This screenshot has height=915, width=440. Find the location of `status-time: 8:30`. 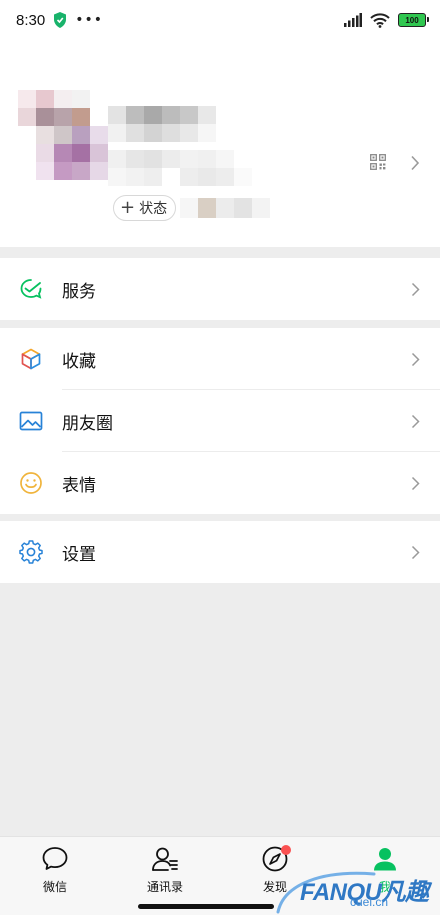

status-time: 8:30 is located at coordinates (31, 20).